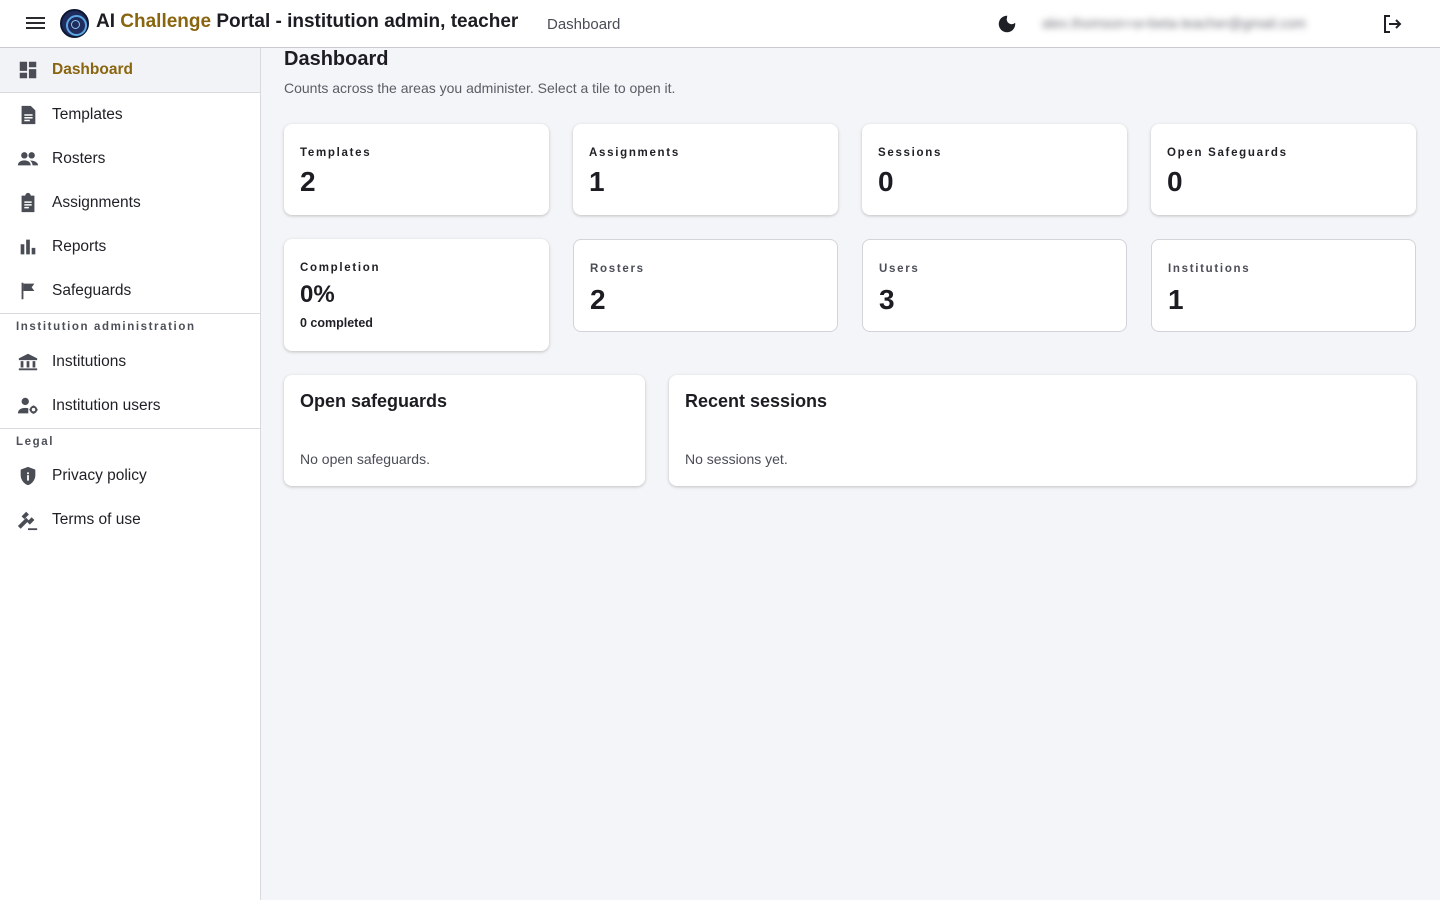  What do you see at coordinates (336, 323) in the screenshot?
I see `tile-subtext: 0 completed` at bounding box center [336, 323].